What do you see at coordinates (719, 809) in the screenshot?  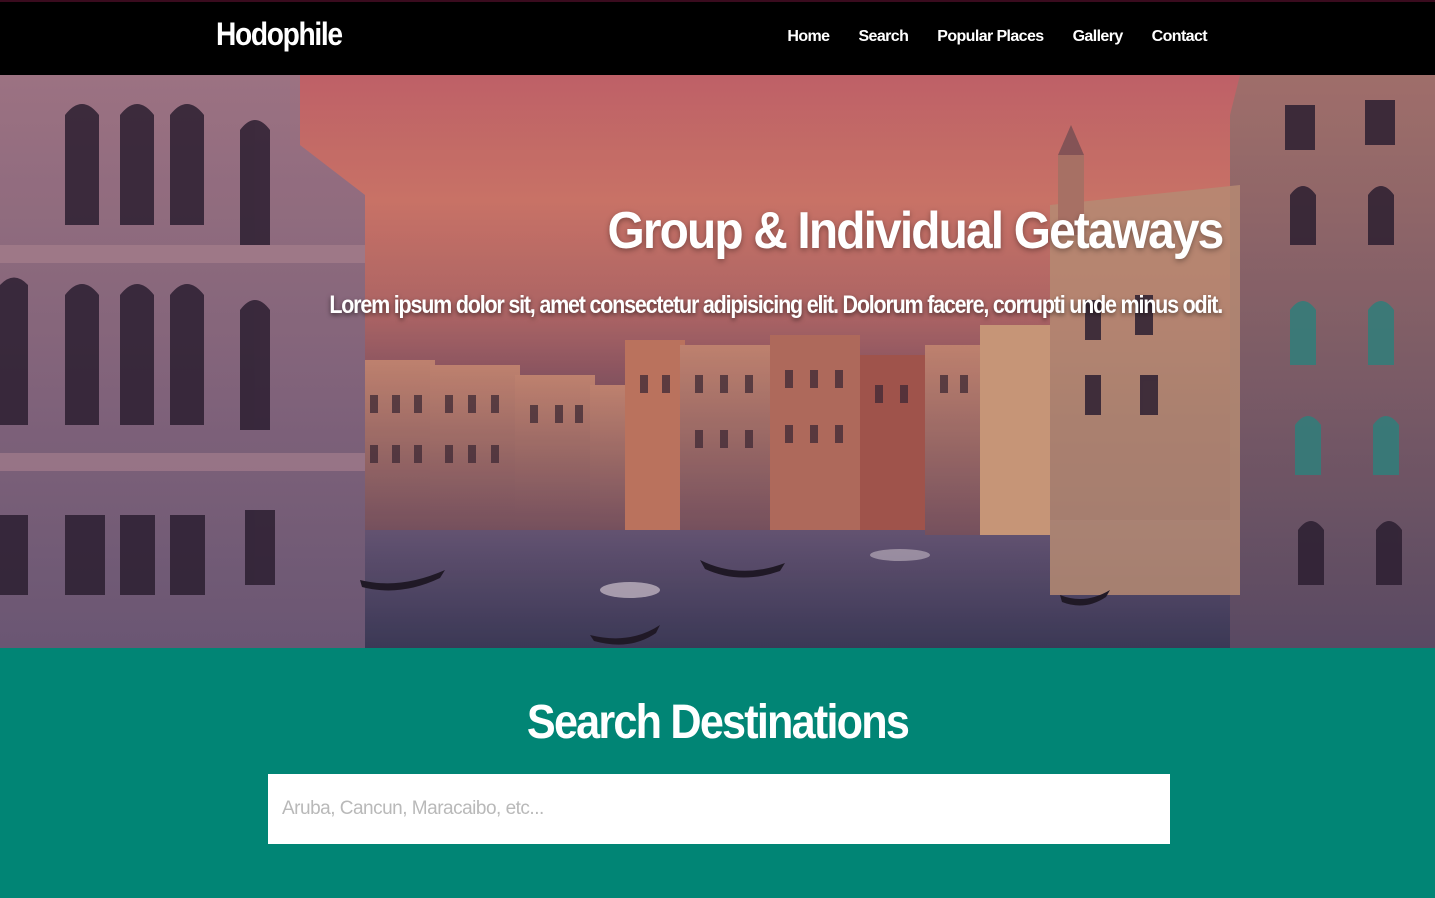 I see `search-input` at bounding box center [719, 809].